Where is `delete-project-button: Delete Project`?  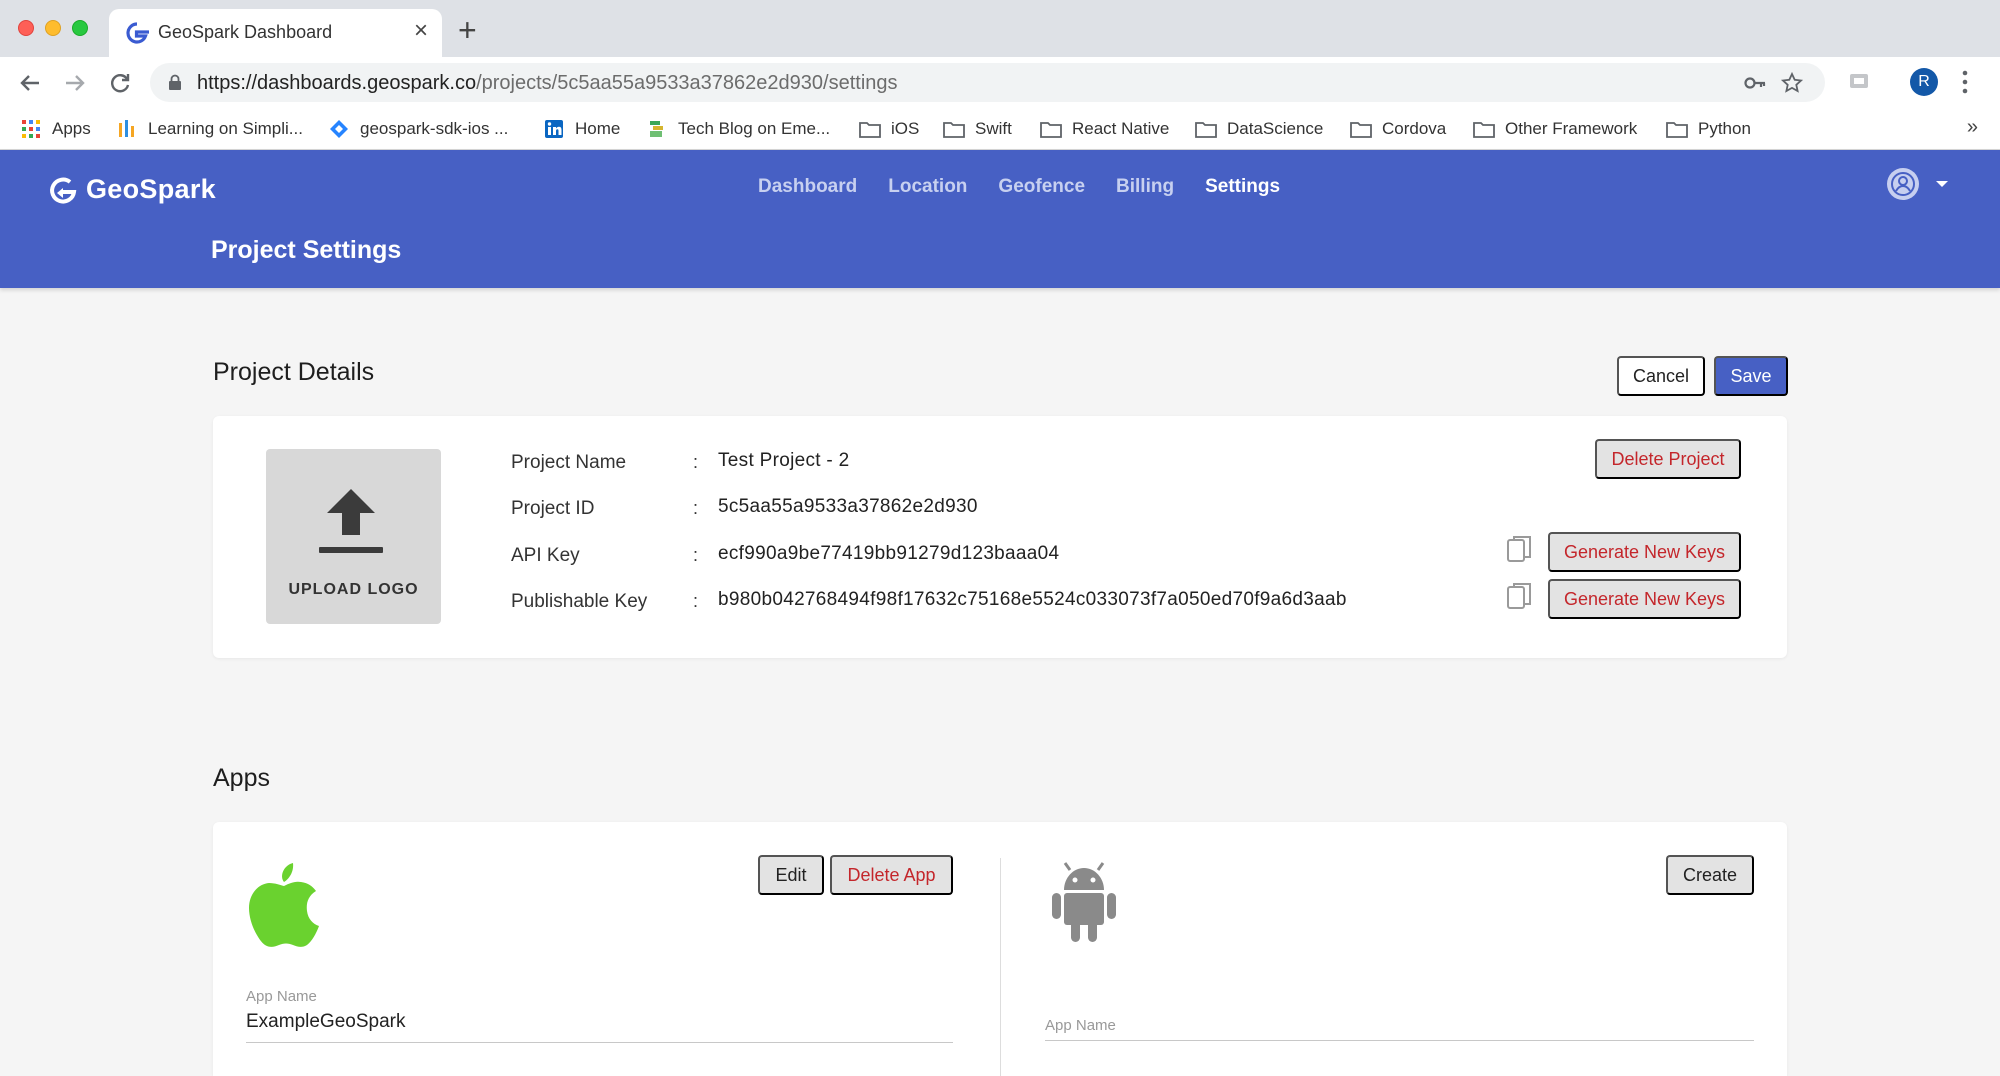 delete-project-button: Delete Project is located at coordinates (1668, 459).